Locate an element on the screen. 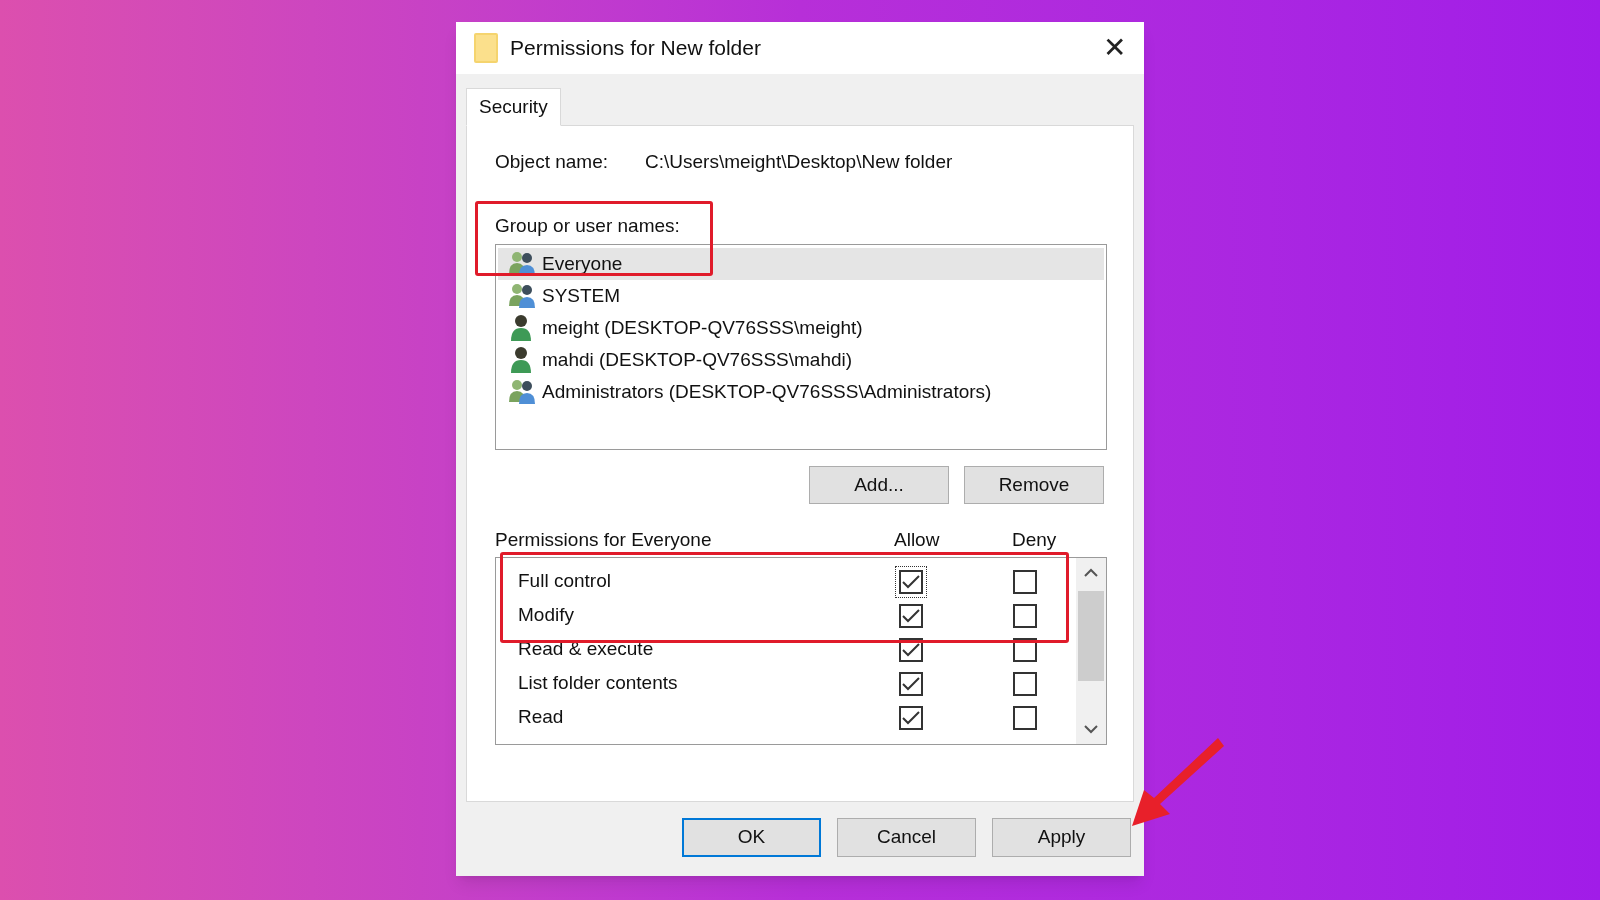 This screenshot has width=1600, height=900. scrollbar is located at coordinates (1091, 650).